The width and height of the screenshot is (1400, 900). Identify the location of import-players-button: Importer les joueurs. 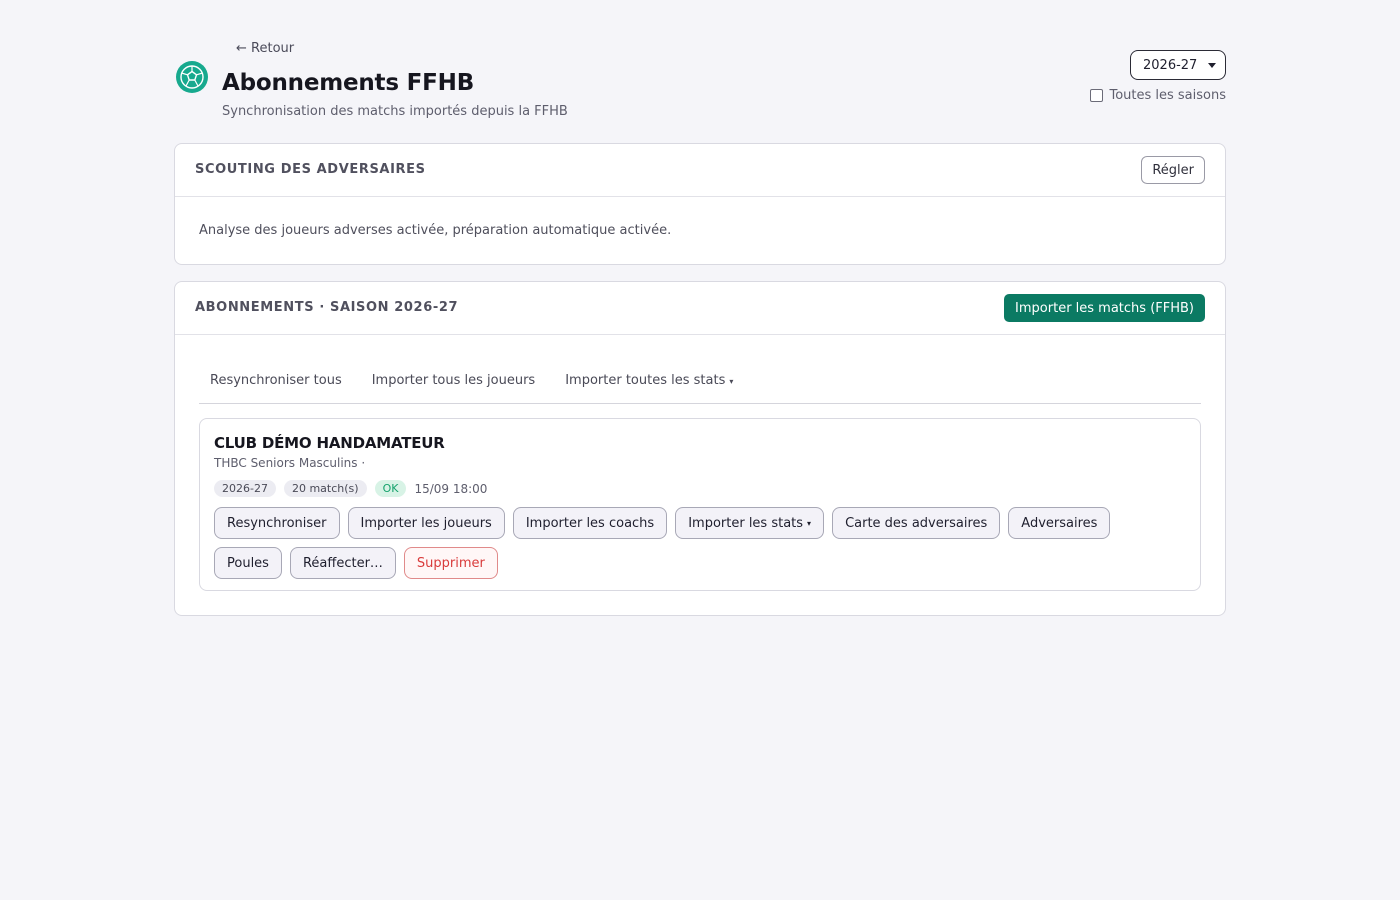
(426, 523).